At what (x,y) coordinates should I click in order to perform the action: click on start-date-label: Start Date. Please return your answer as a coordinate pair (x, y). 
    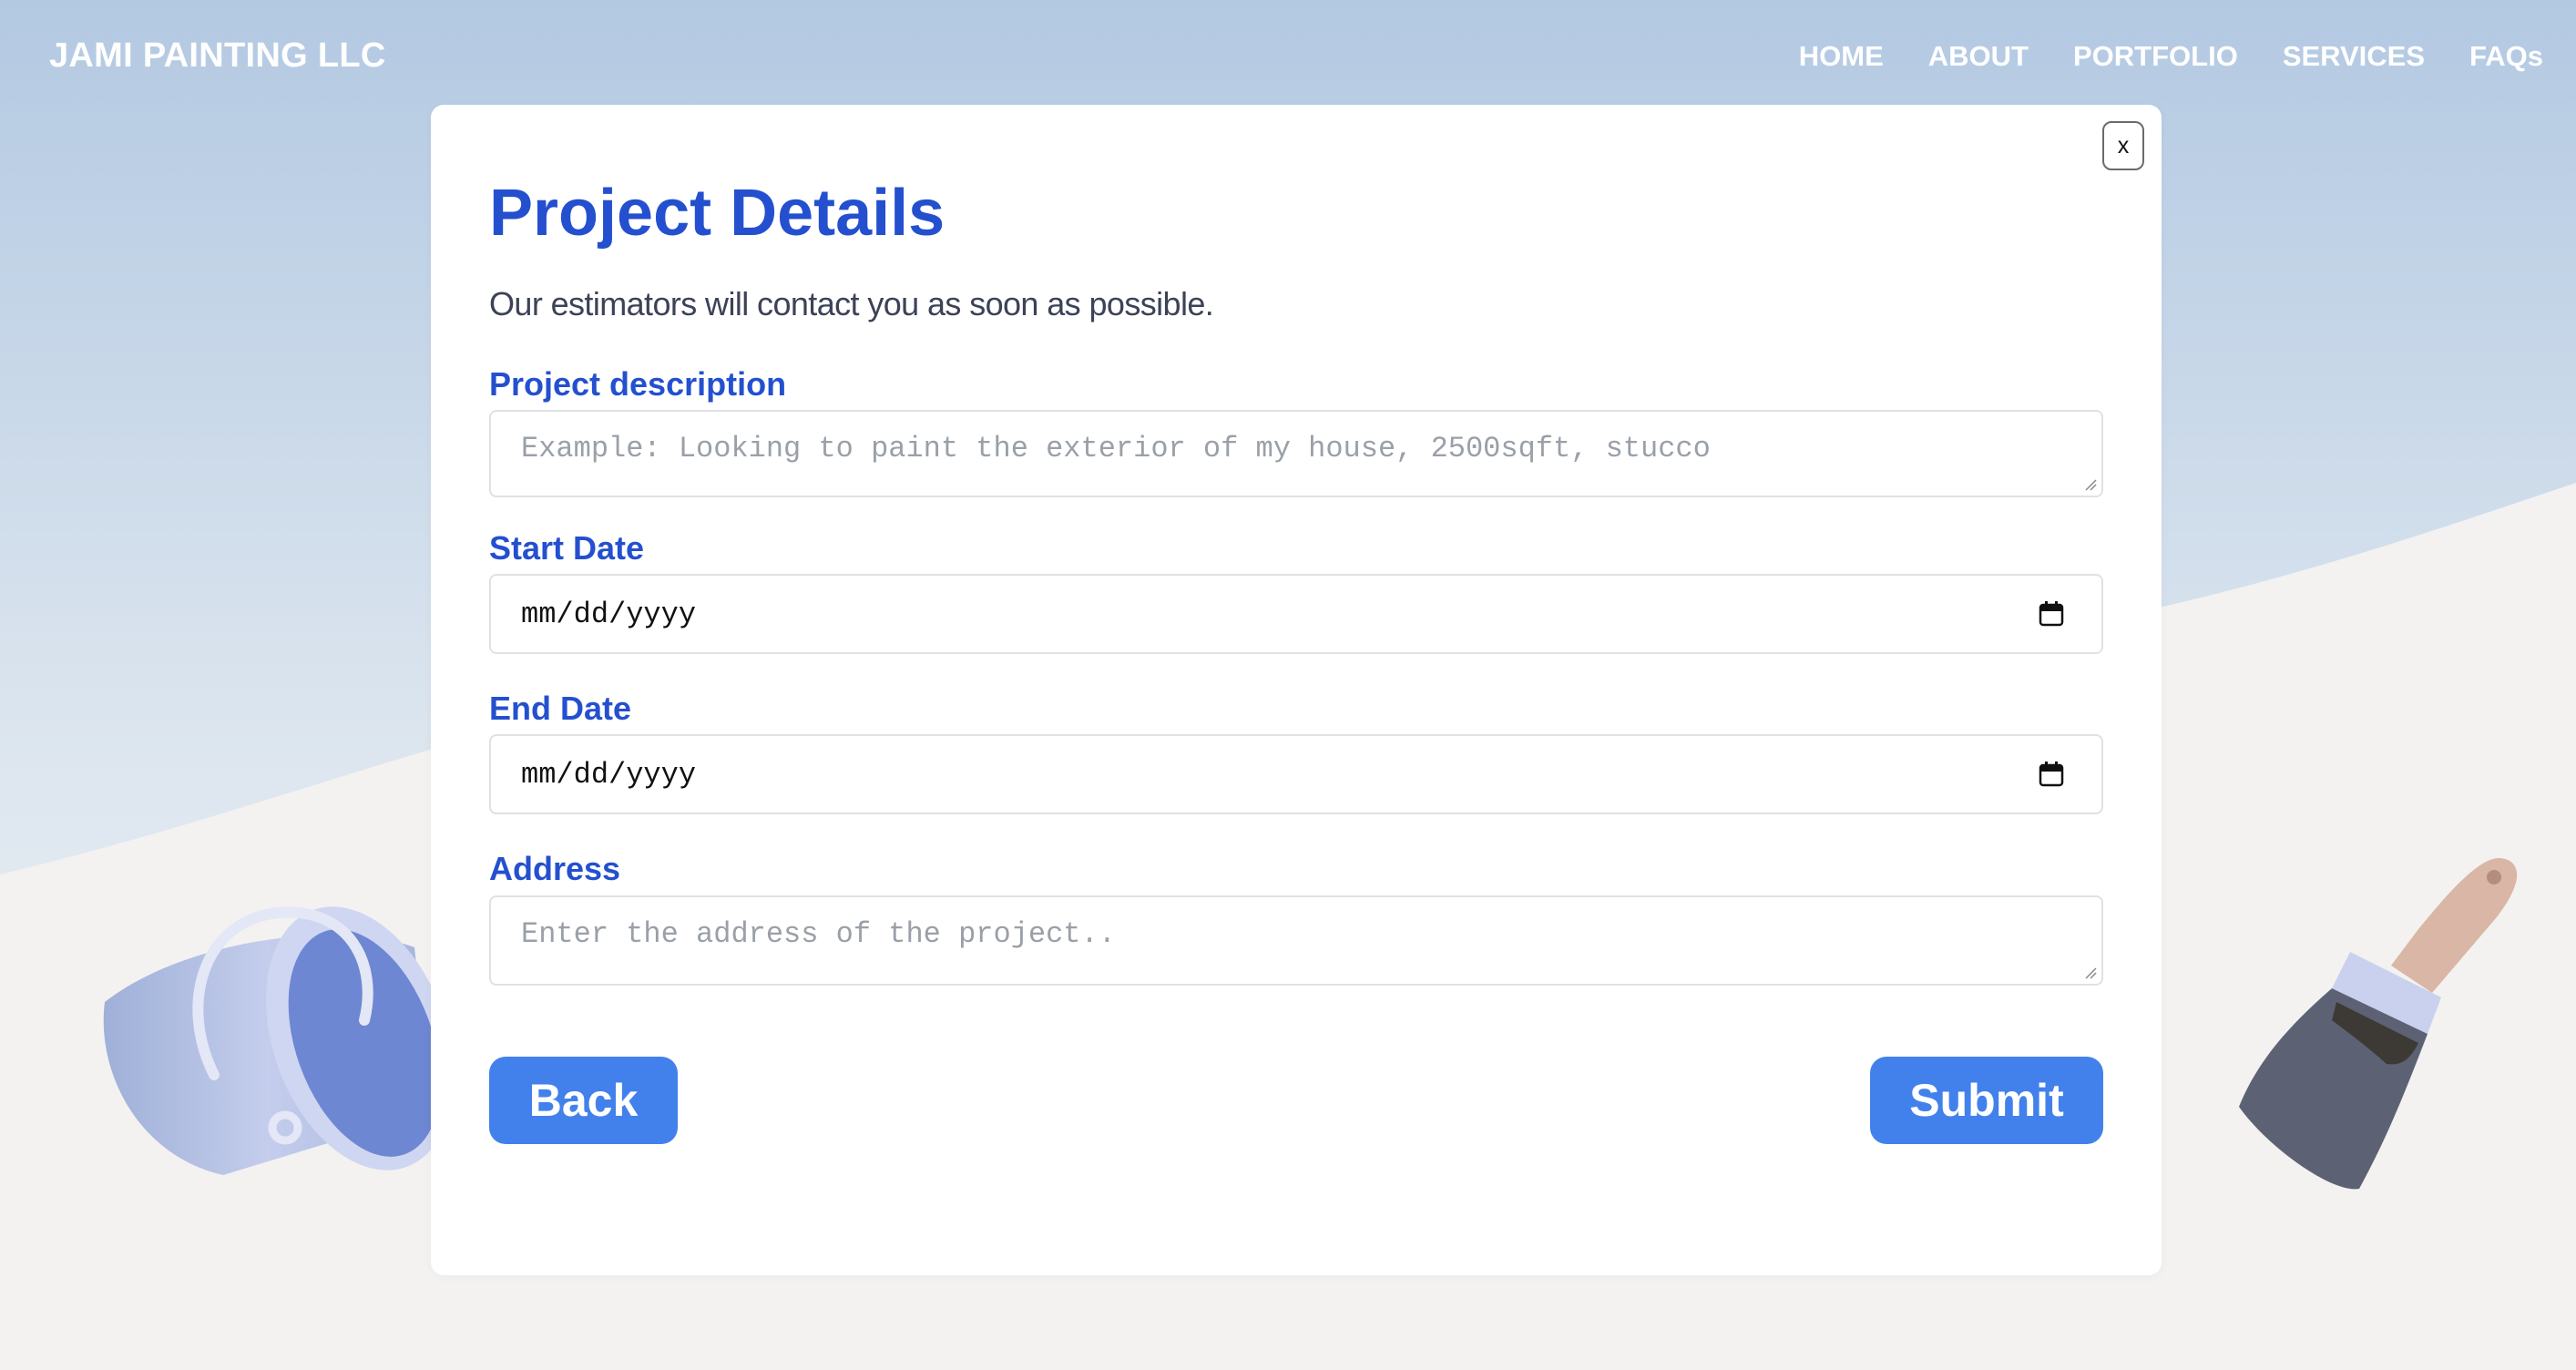
    Looking at the image, I should click on (567, 548).